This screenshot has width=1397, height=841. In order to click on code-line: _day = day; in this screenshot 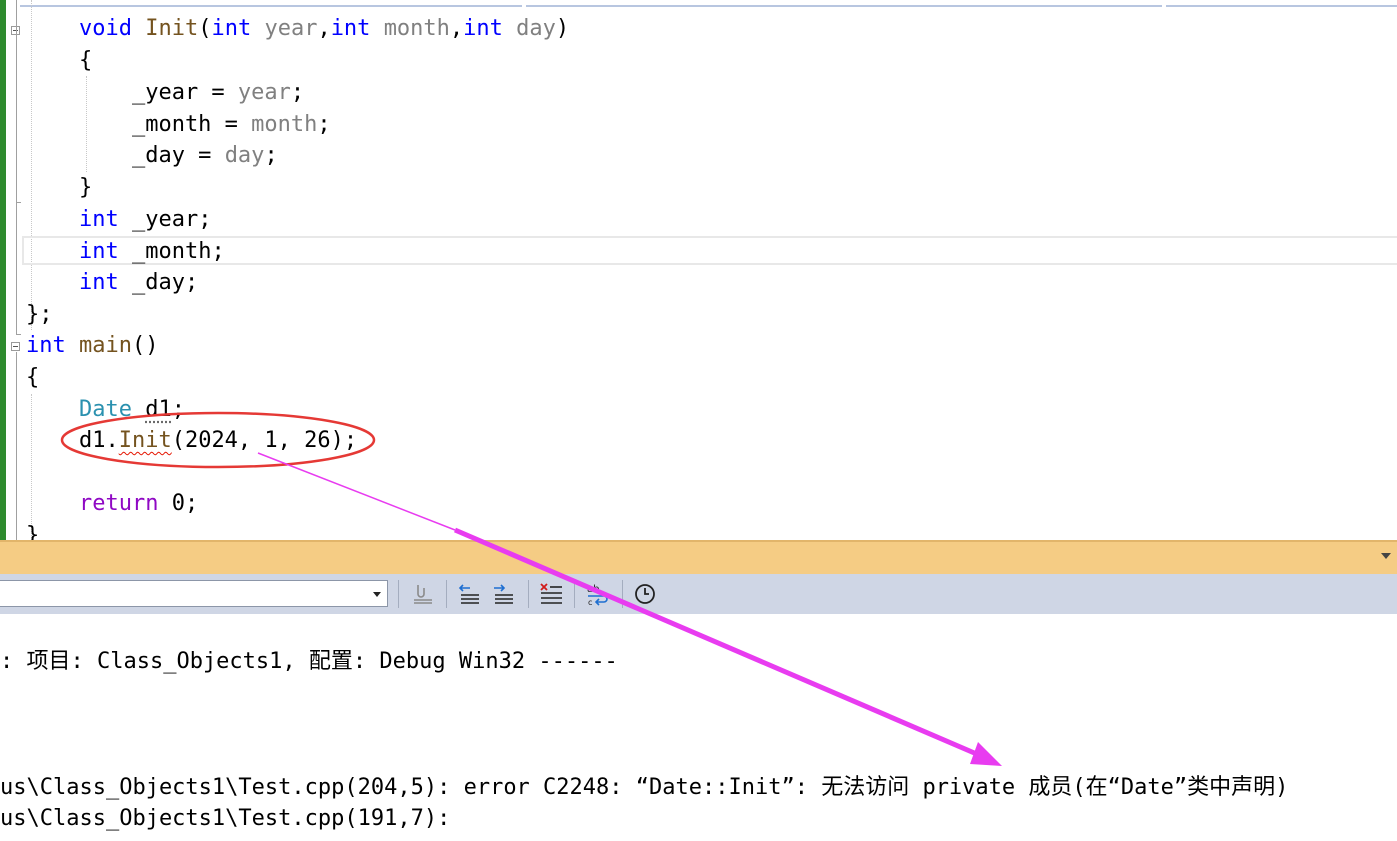, I will do `click(152, 155)`.